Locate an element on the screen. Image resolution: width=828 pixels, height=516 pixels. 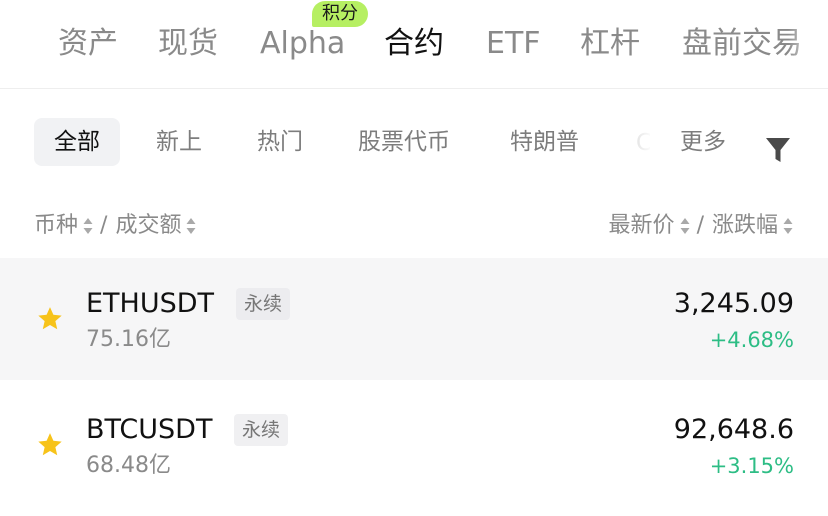
tab-futures: 合约 is located at coordinates (414, 44).